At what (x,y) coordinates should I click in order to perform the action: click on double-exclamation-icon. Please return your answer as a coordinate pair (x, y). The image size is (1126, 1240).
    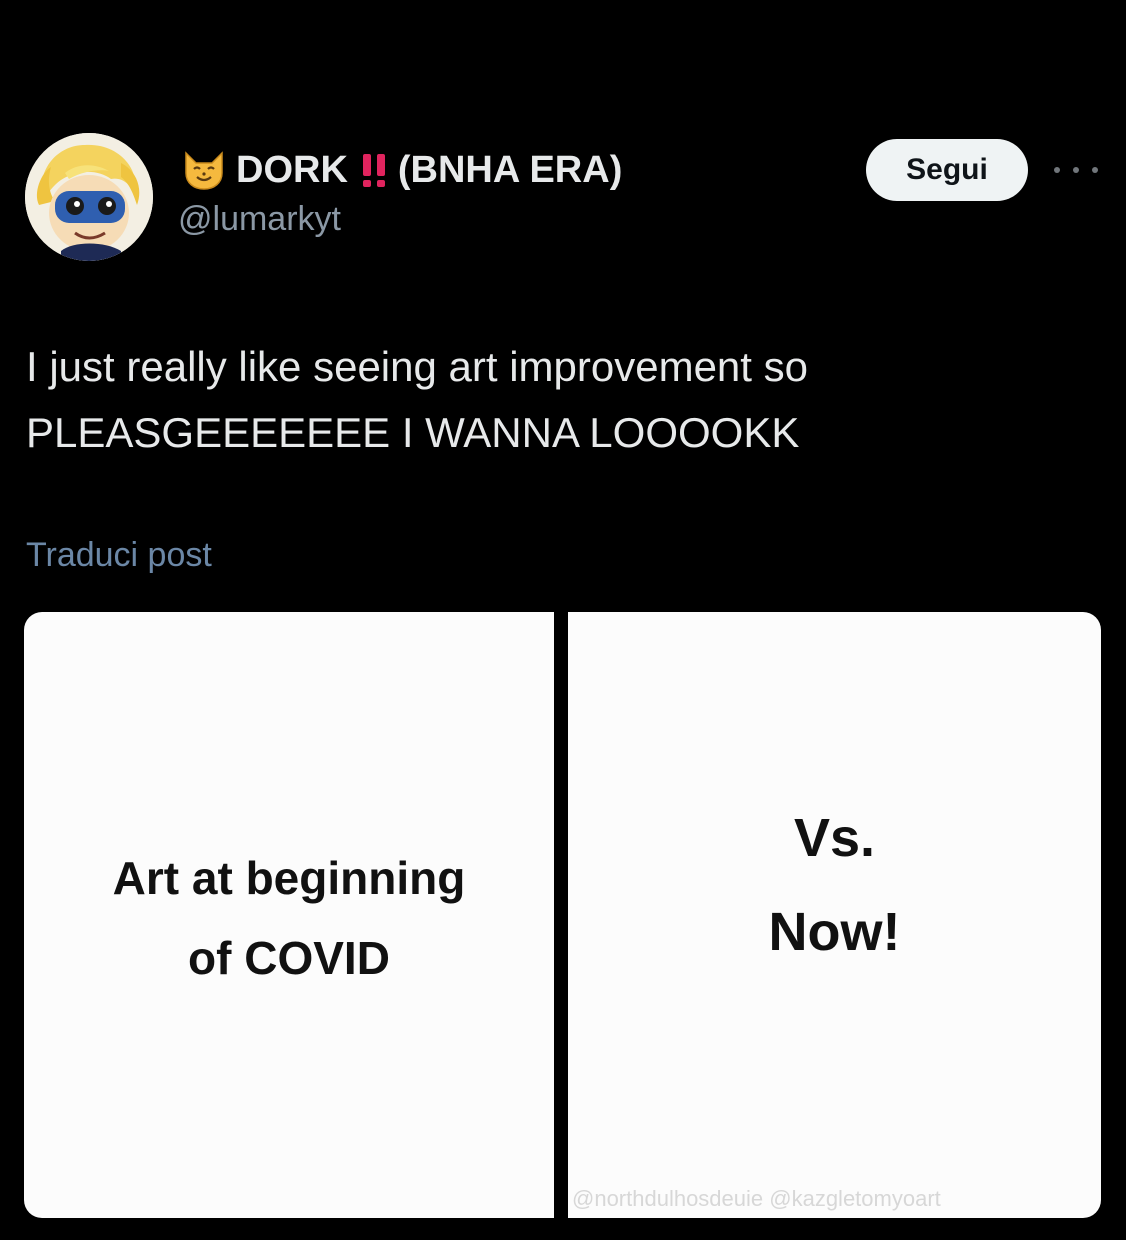
    Looking at the image, I should click on (374, 170).